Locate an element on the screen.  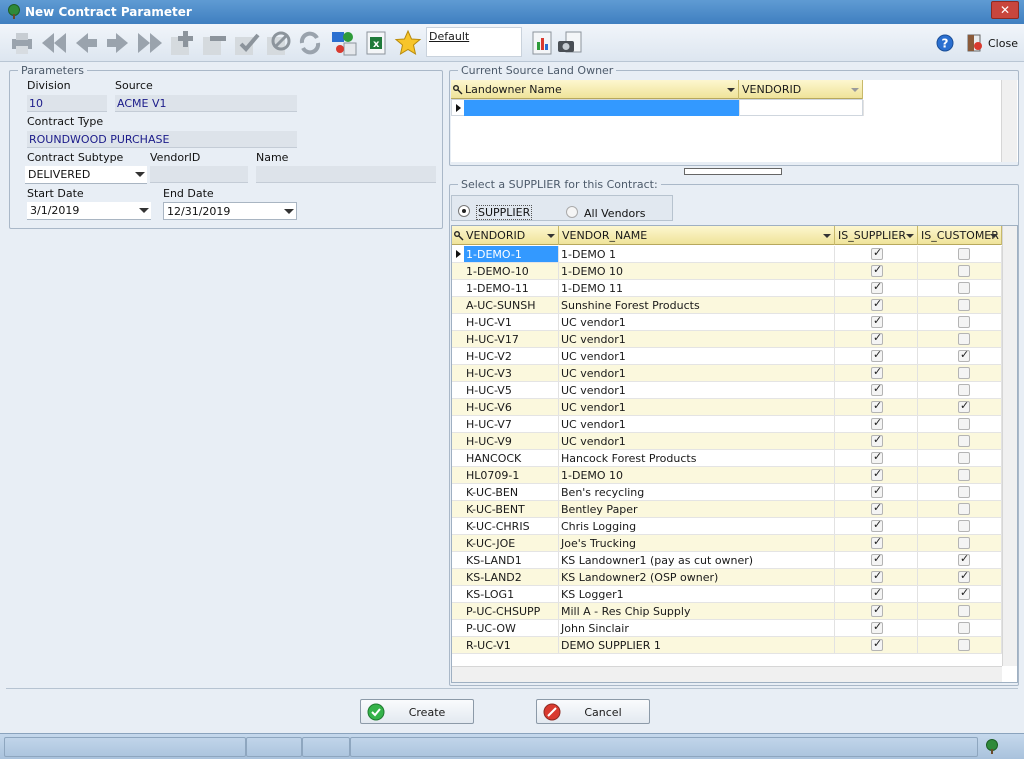
help-icon: ? is located at coordinates (945, 43).